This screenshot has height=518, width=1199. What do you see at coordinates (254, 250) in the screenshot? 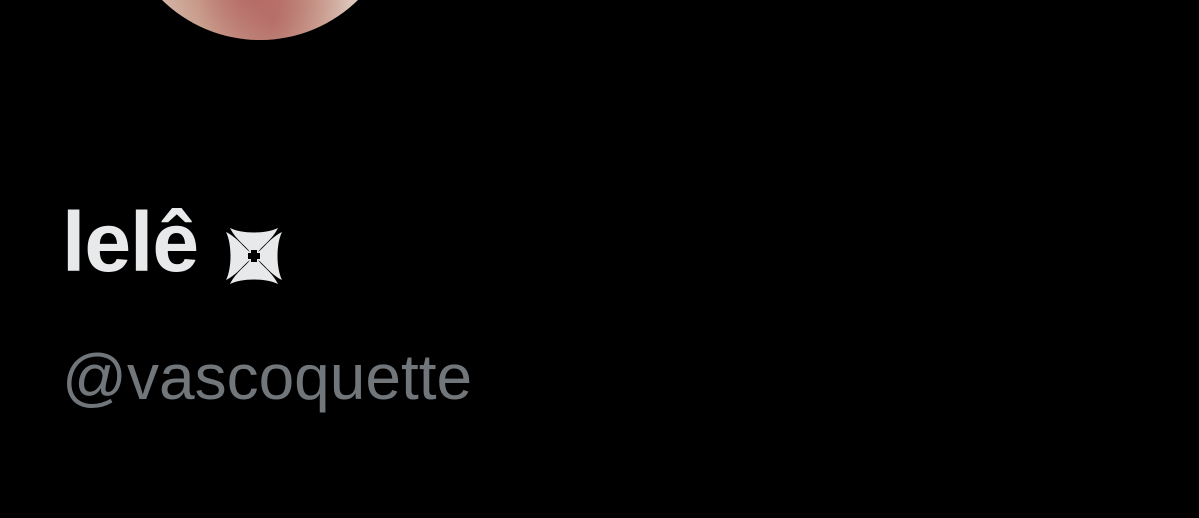
I see `cross-pattee-icon` at bounding box center [254, 250].